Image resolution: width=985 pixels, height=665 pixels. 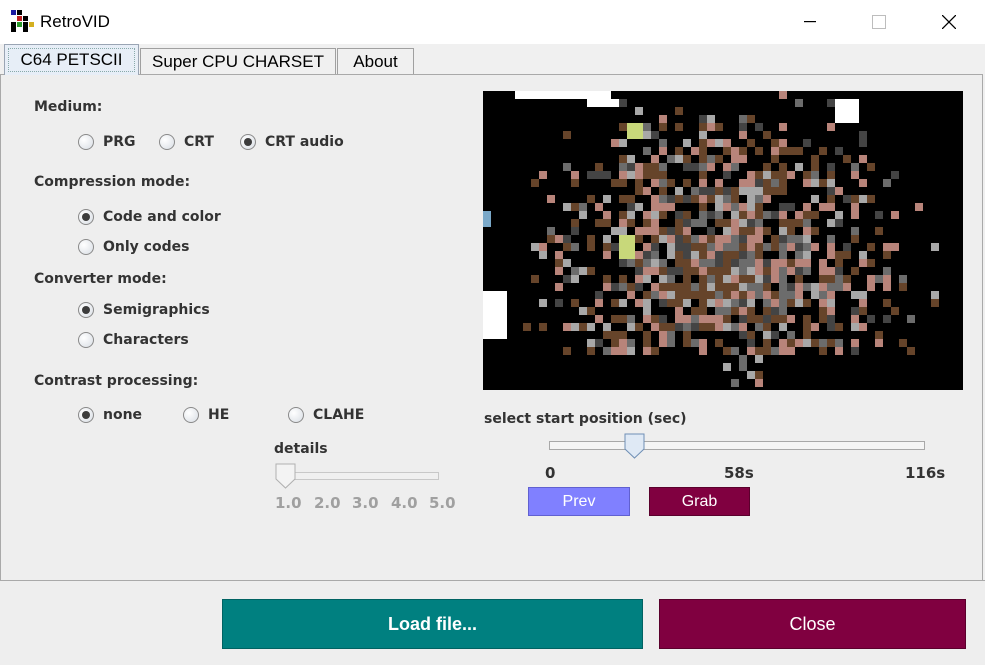 I want to click on converter-label: Converter mode:, so click(x=100, y=279).